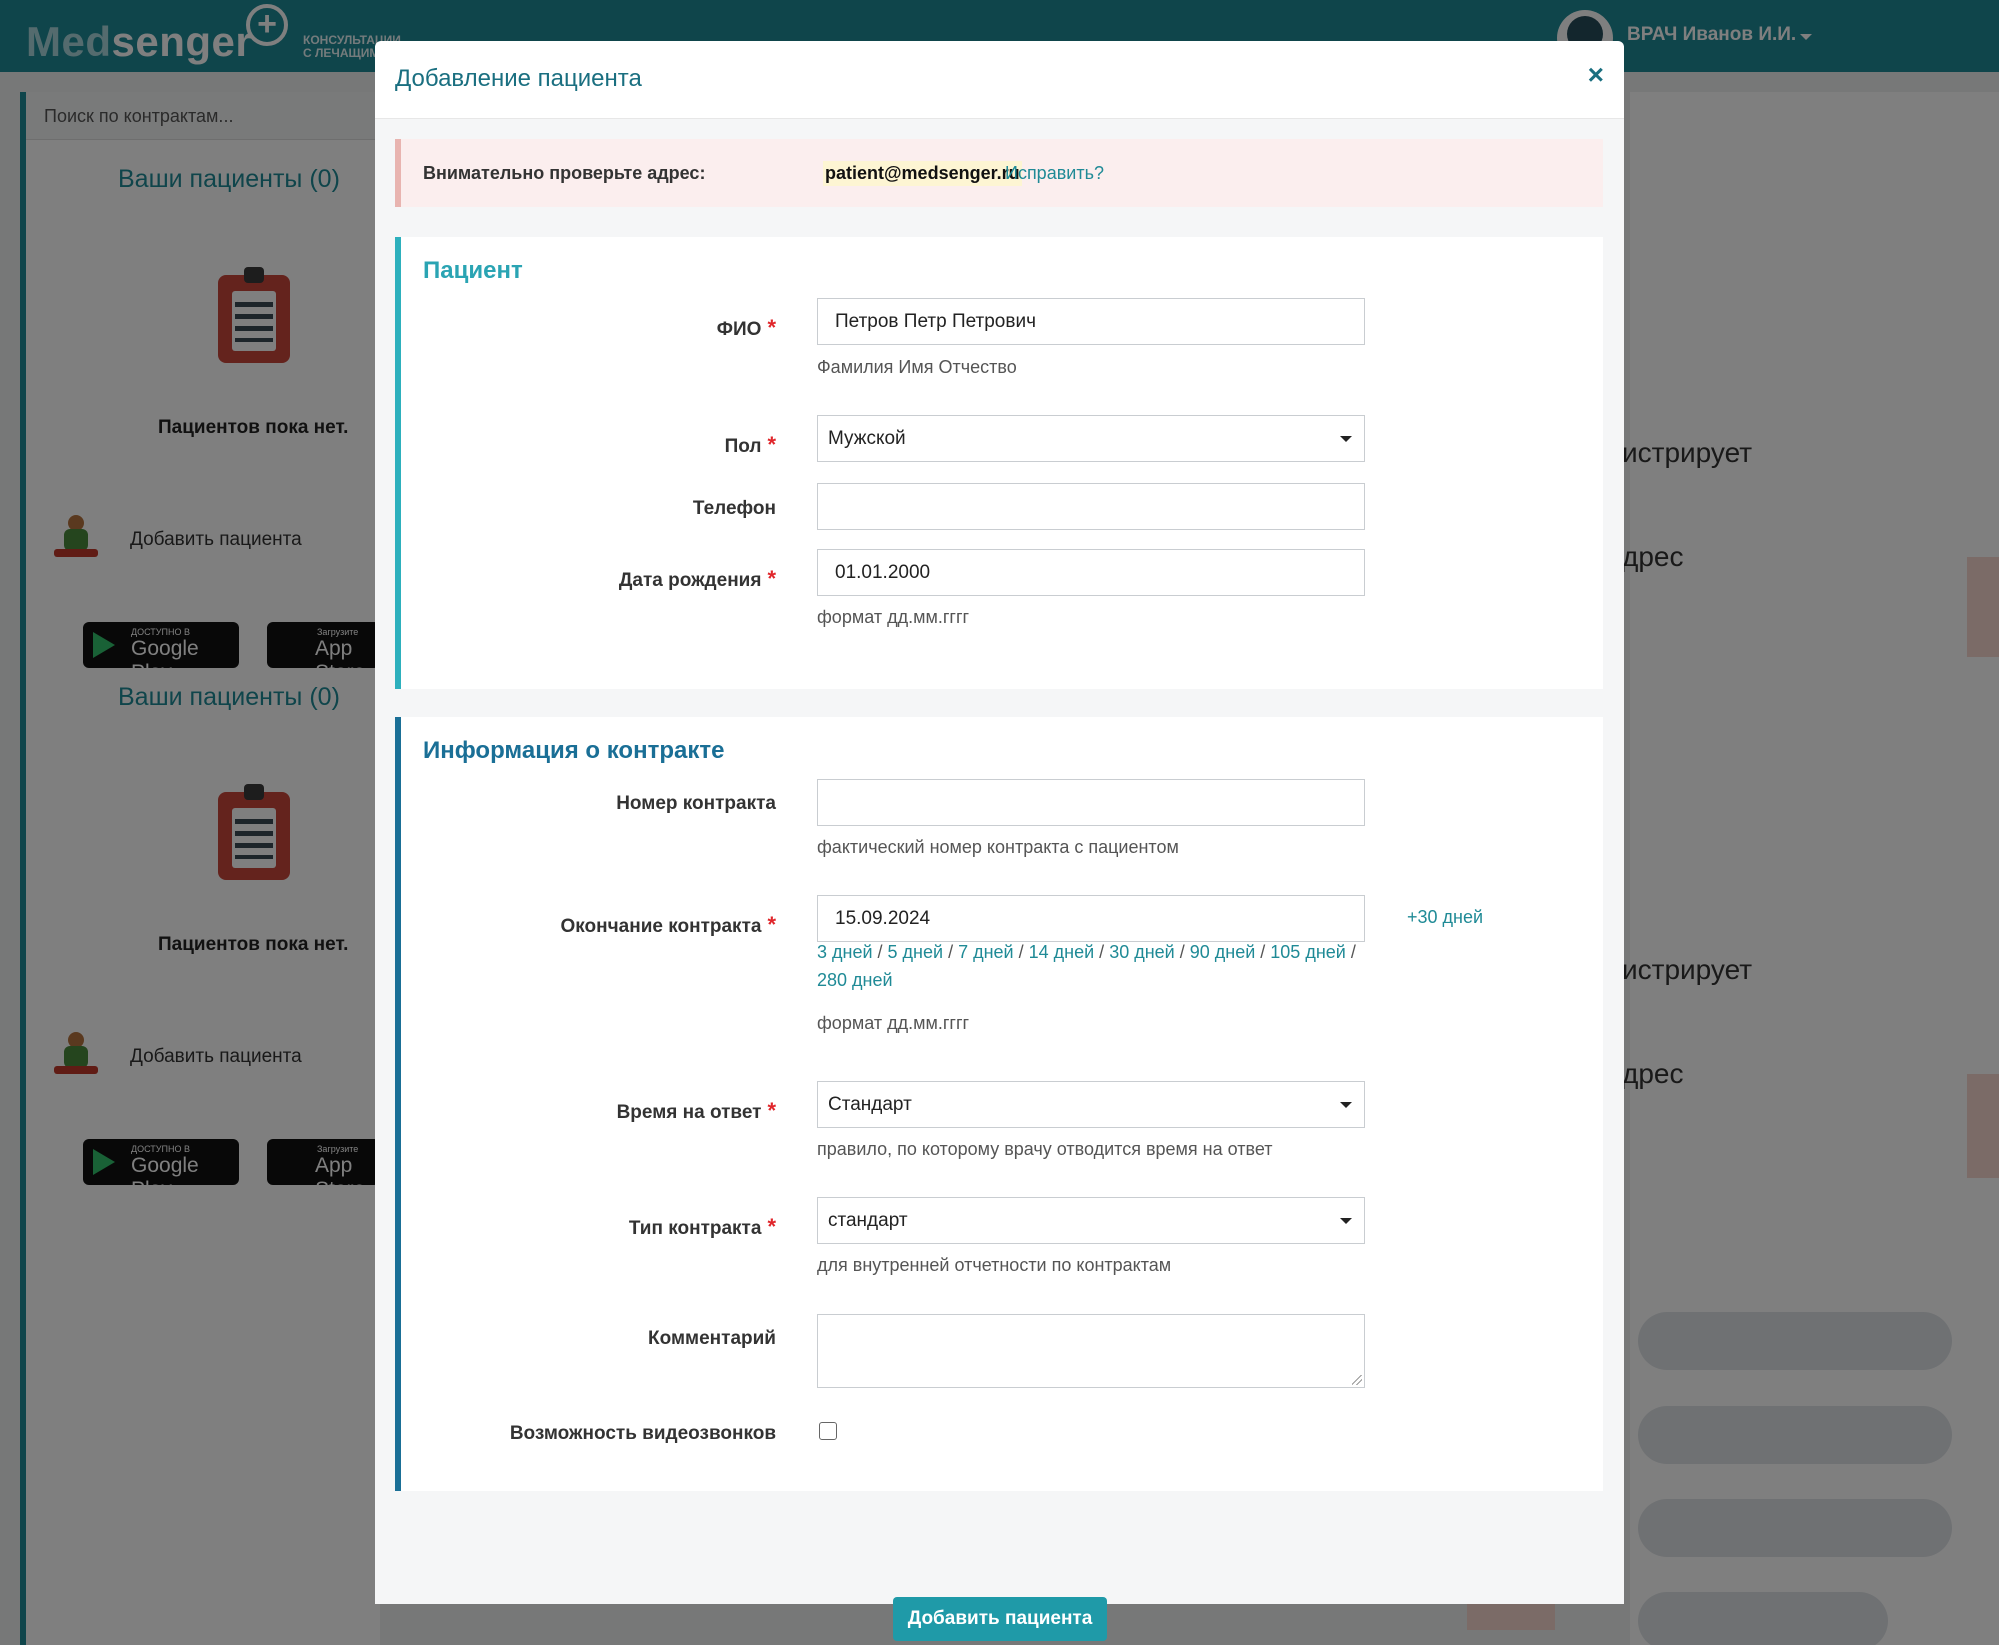  Describe the element at coordinates (697, 578) in the screenshot. I see `birth-label: Дата рождения *` at that location.